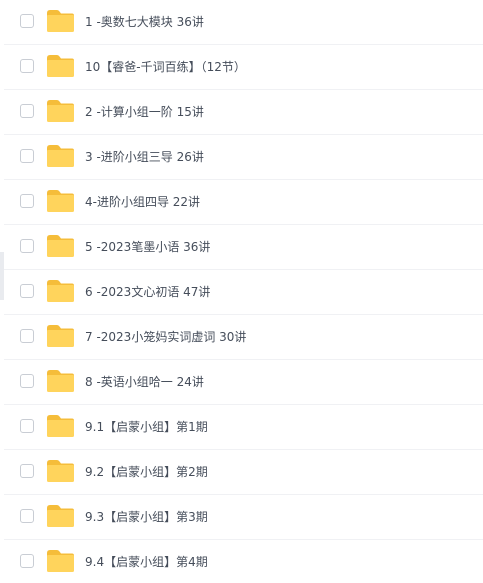 The image size is (483, 583). Describe the element at coordinates (146, 517) in the screenshot. I see `file-name: 9.3【启蒙小组】第3期` at that location.